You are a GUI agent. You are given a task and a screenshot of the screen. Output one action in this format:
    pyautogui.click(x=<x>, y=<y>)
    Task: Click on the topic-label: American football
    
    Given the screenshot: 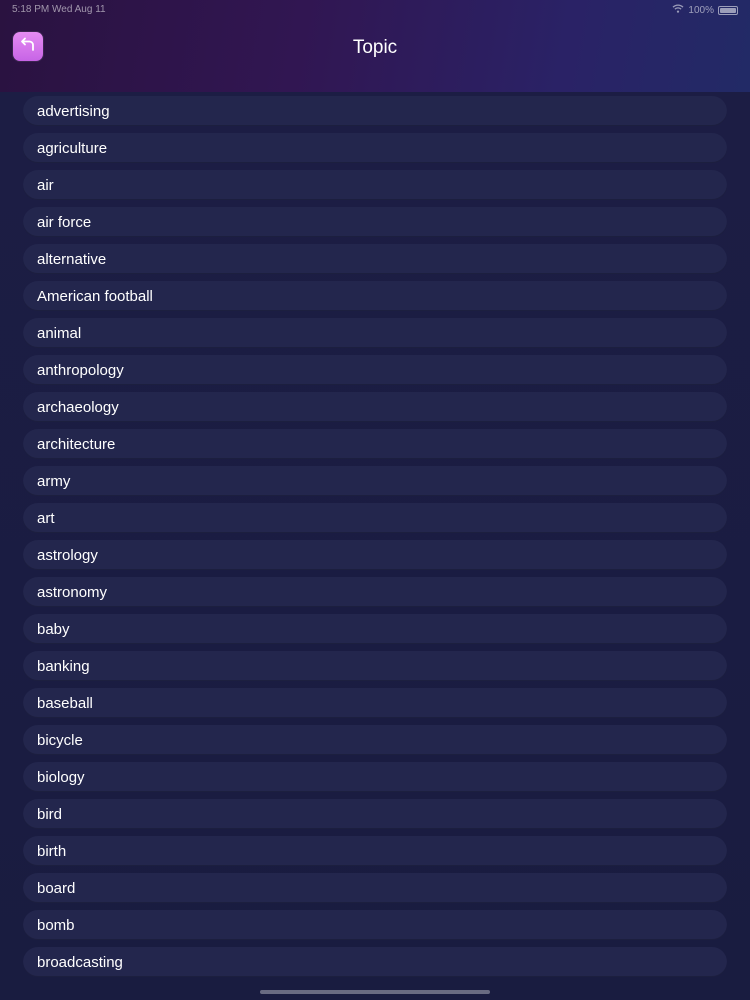 What is the action you would take?
    pyautogui.click(x=95, y=296)
    